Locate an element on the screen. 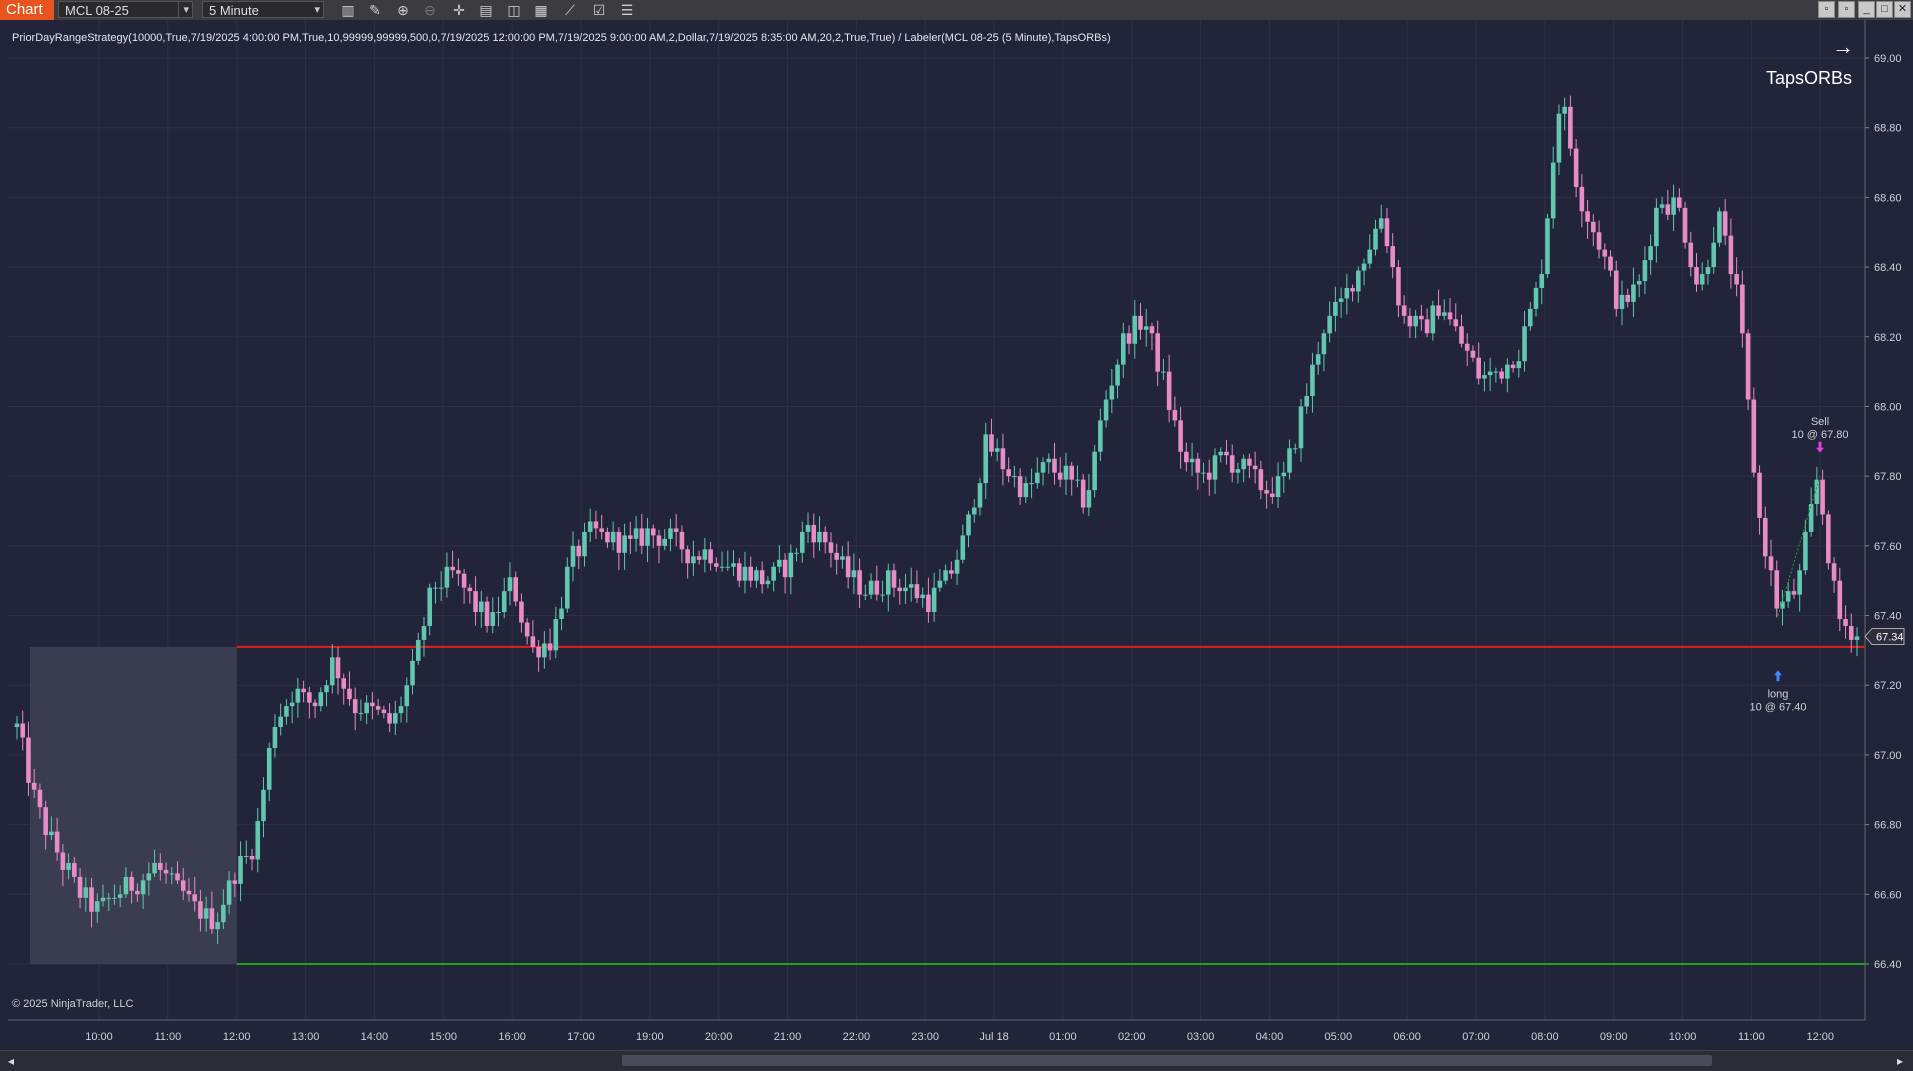 The width and height of the screenshot is (1913, 1071). strategies-icon: ☑ is located at coordinates (599, 10).